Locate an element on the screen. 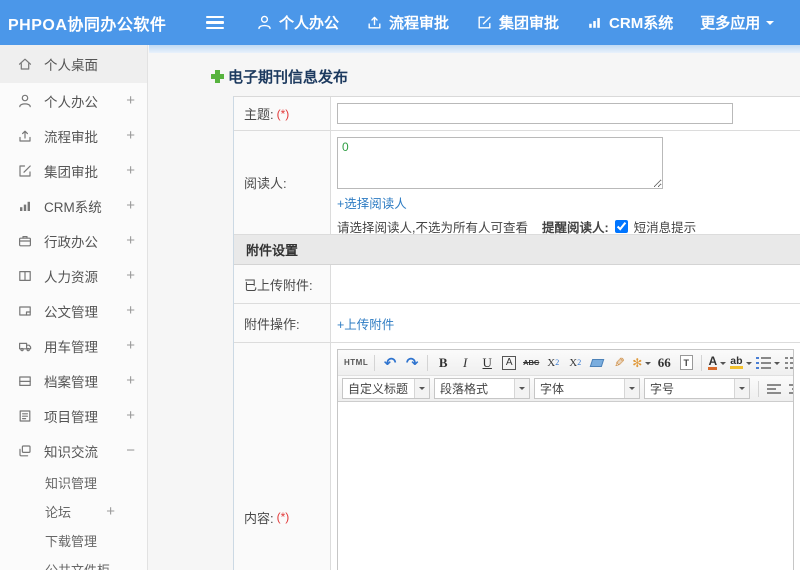 The image size is (800, 570). font-family-select: 字体 is located at coordinates (587, 388).